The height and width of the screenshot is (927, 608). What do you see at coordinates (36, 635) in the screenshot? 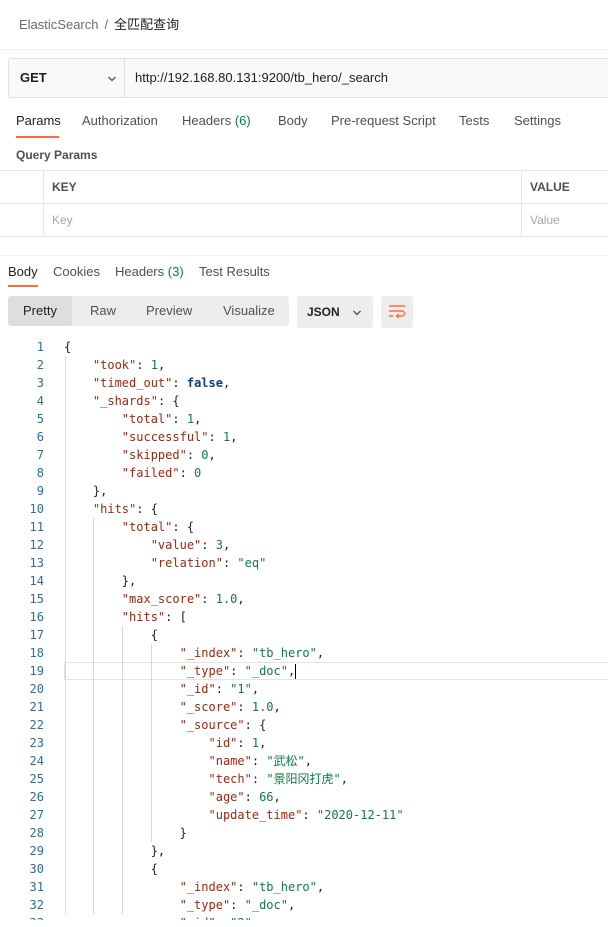
I see `line-number: 17` at bounding box center [36, 635].